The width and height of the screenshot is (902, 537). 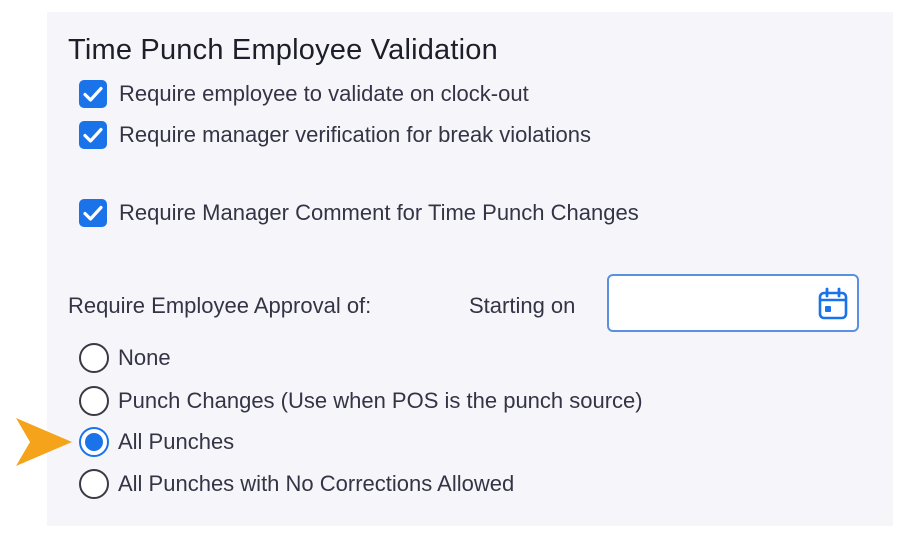 What do you see at coordinates (94, 358) in the screenshot?
I see `radio-button-none` at bounding box center [94, 358].